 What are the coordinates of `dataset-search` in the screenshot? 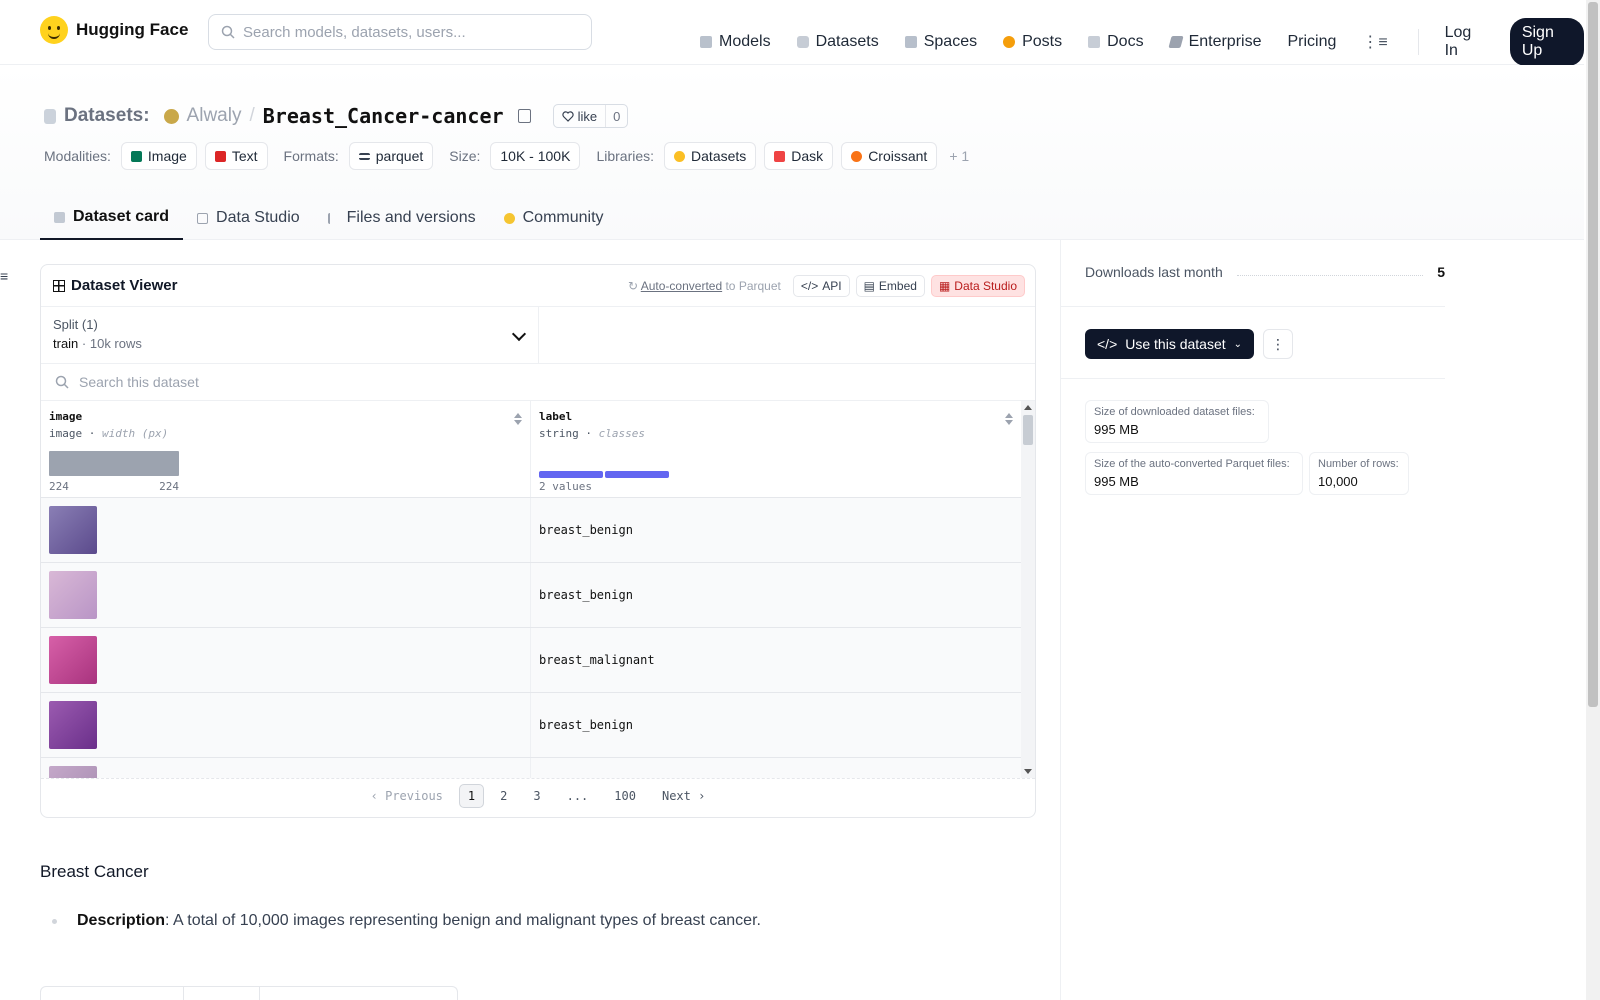 It's located at (538, 382).